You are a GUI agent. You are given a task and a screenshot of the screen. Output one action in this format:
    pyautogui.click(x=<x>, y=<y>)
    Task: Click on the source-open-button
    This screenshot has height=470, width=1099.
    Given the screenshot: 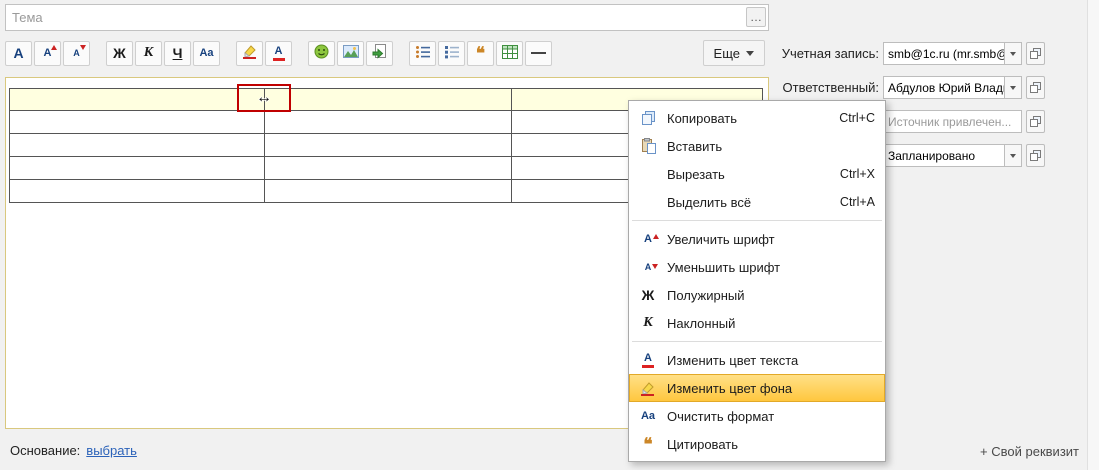 What is the action you would take?
    pyautogui.click(x=1035, y=121)
    